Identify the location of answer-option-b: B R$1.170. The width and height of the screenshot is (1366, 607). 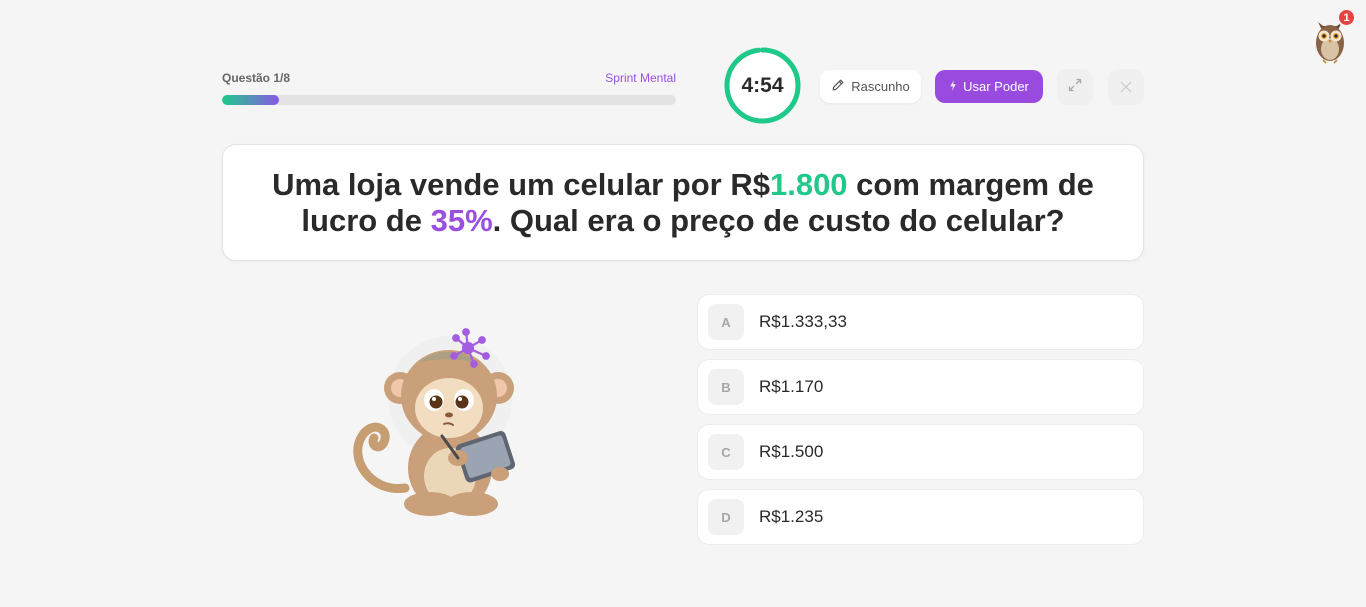
(920, 387).